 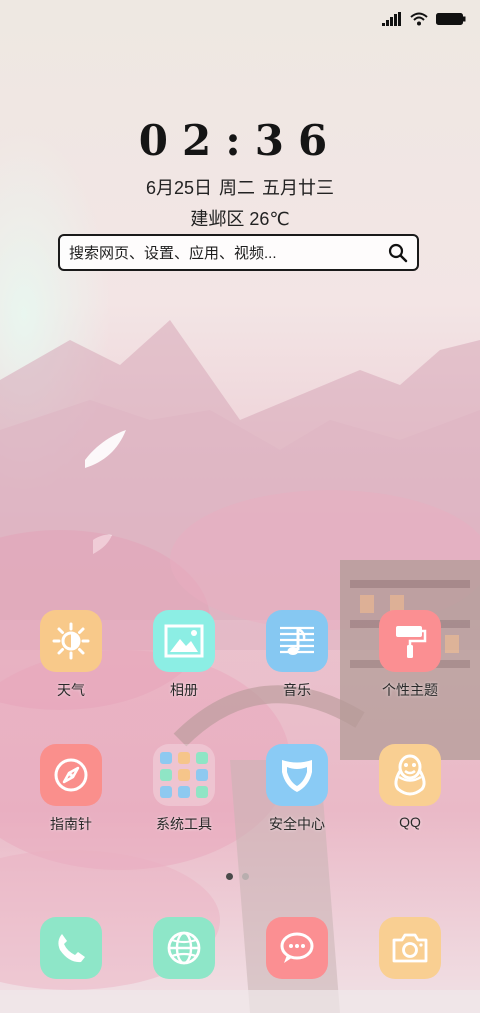 What do you see at coordinates (419, 21) in the screenshot?
I see `wifi-icon` at bounding box center [419, 21].